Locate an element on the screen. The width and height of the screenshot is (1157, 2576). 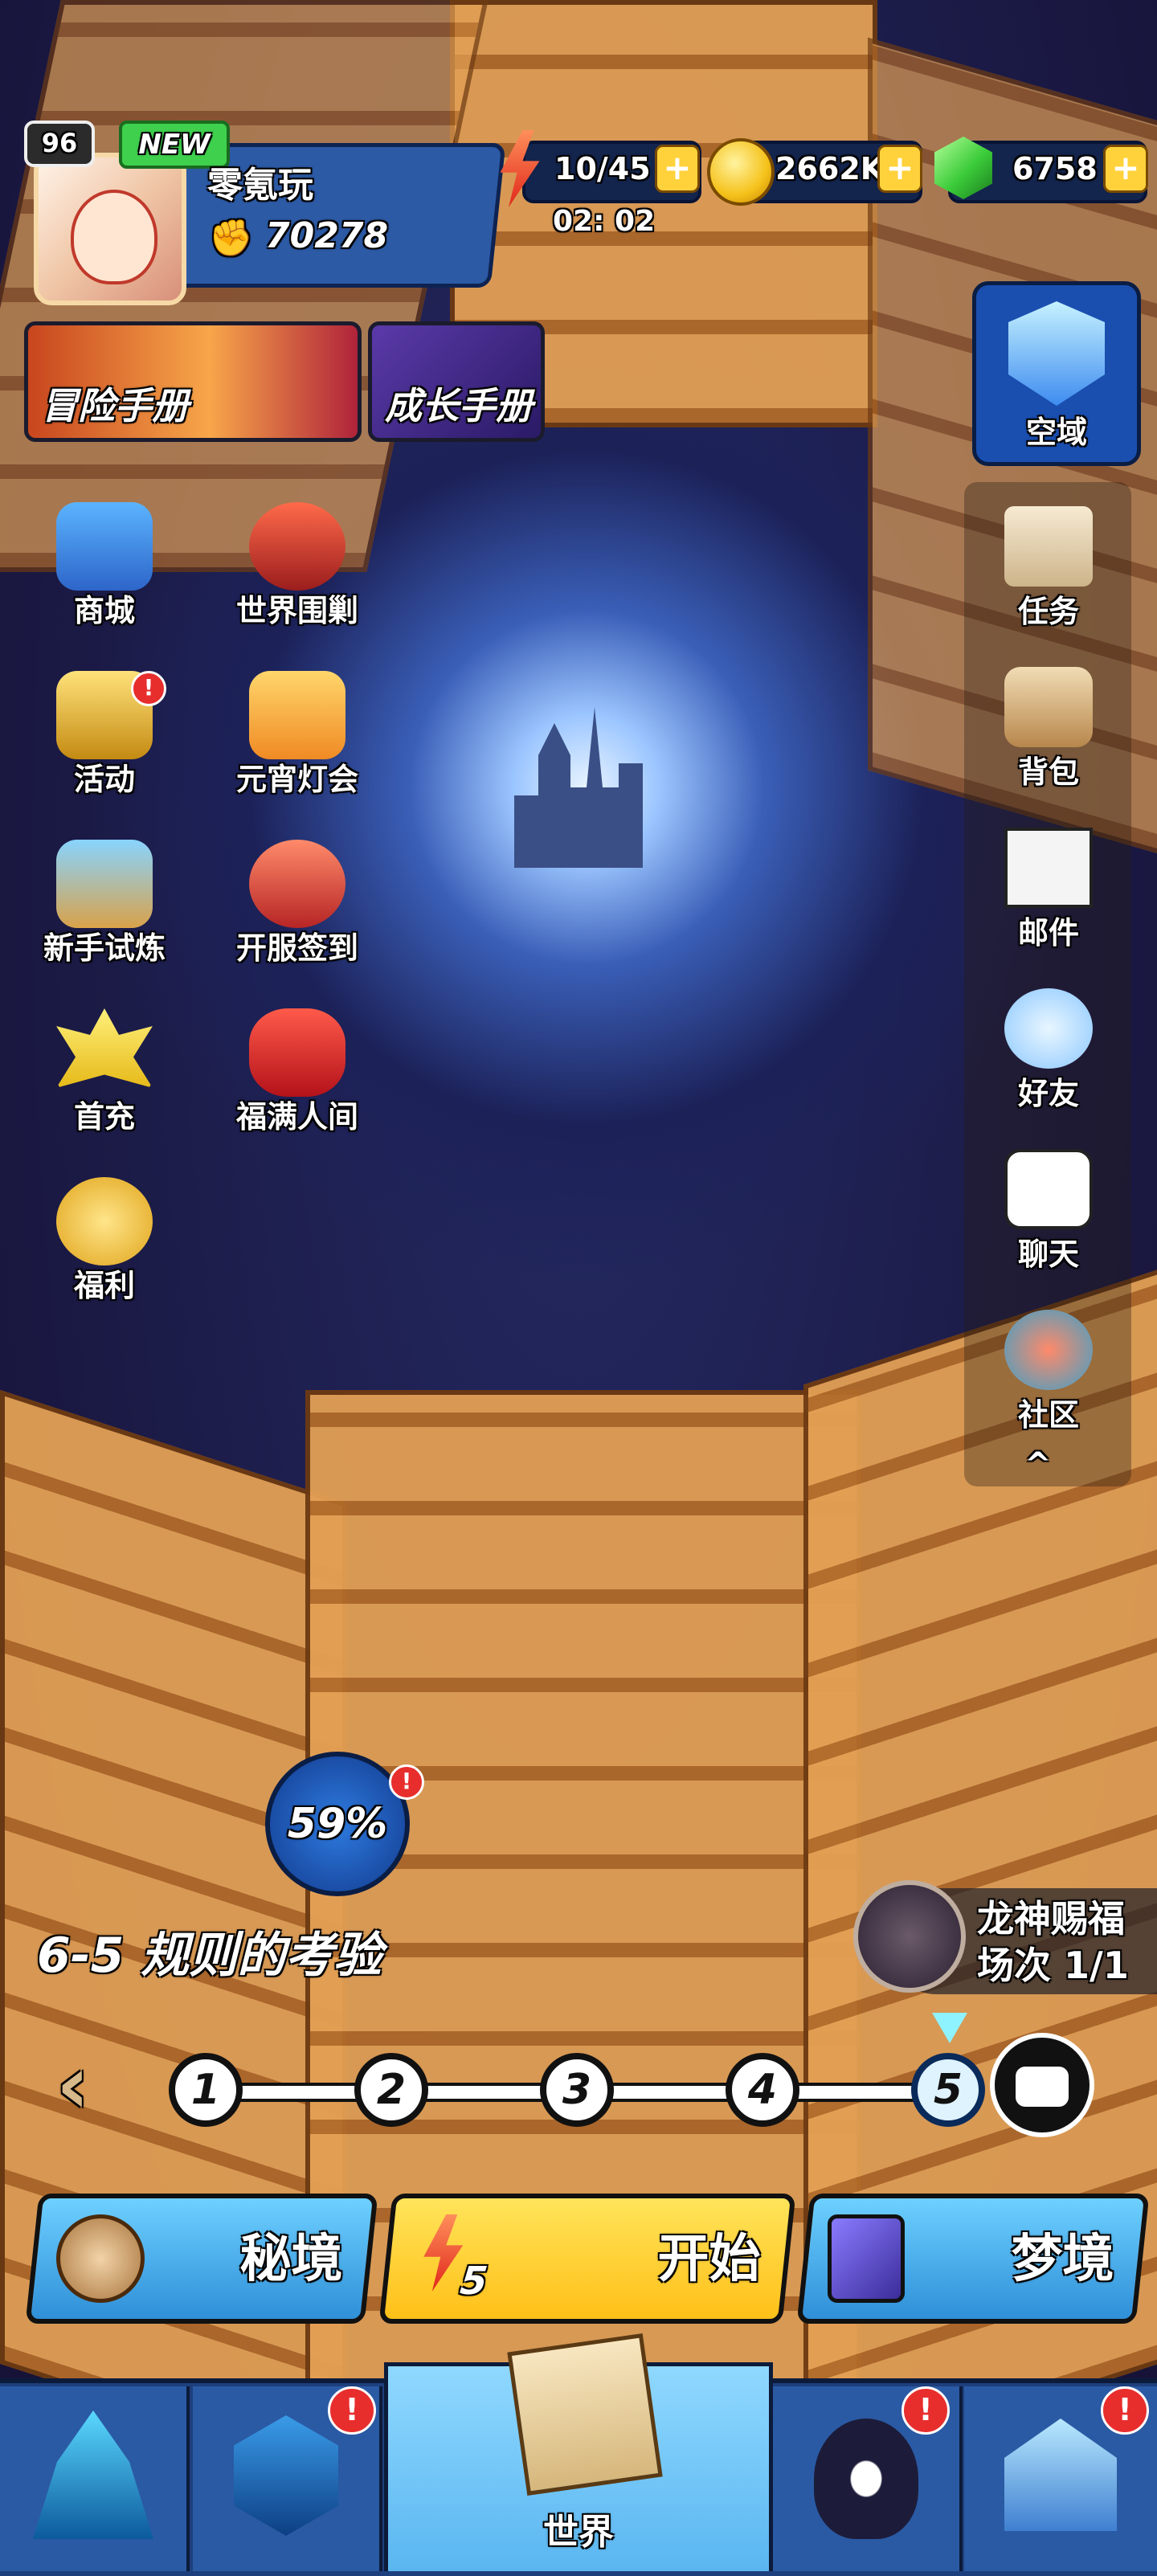
house-icon is located at coordinates (1060, 2475).